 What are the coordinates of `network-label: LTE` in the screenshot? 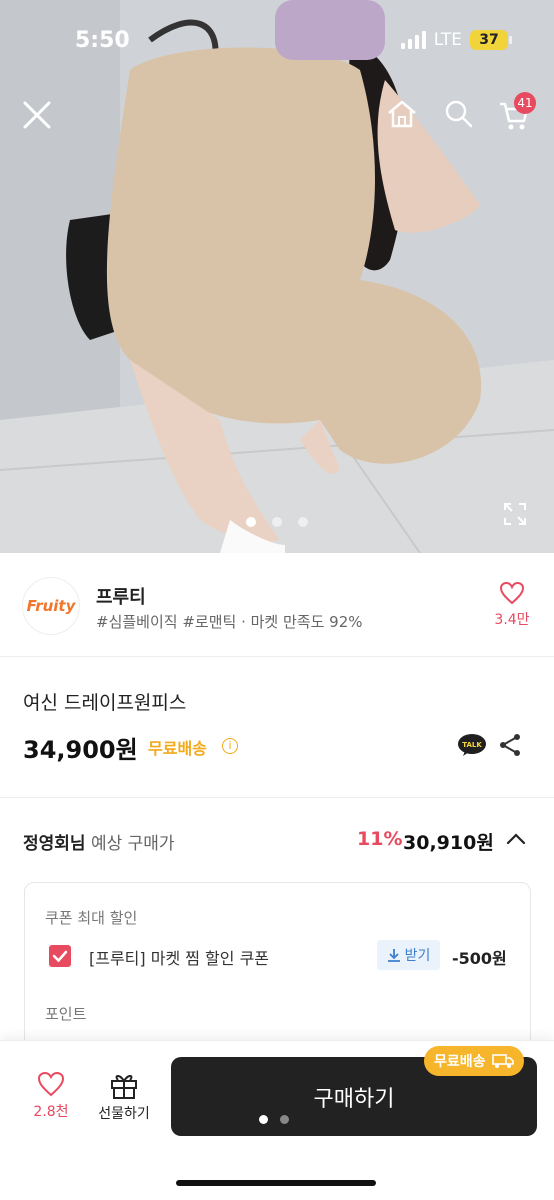 It's located at (447, 40).